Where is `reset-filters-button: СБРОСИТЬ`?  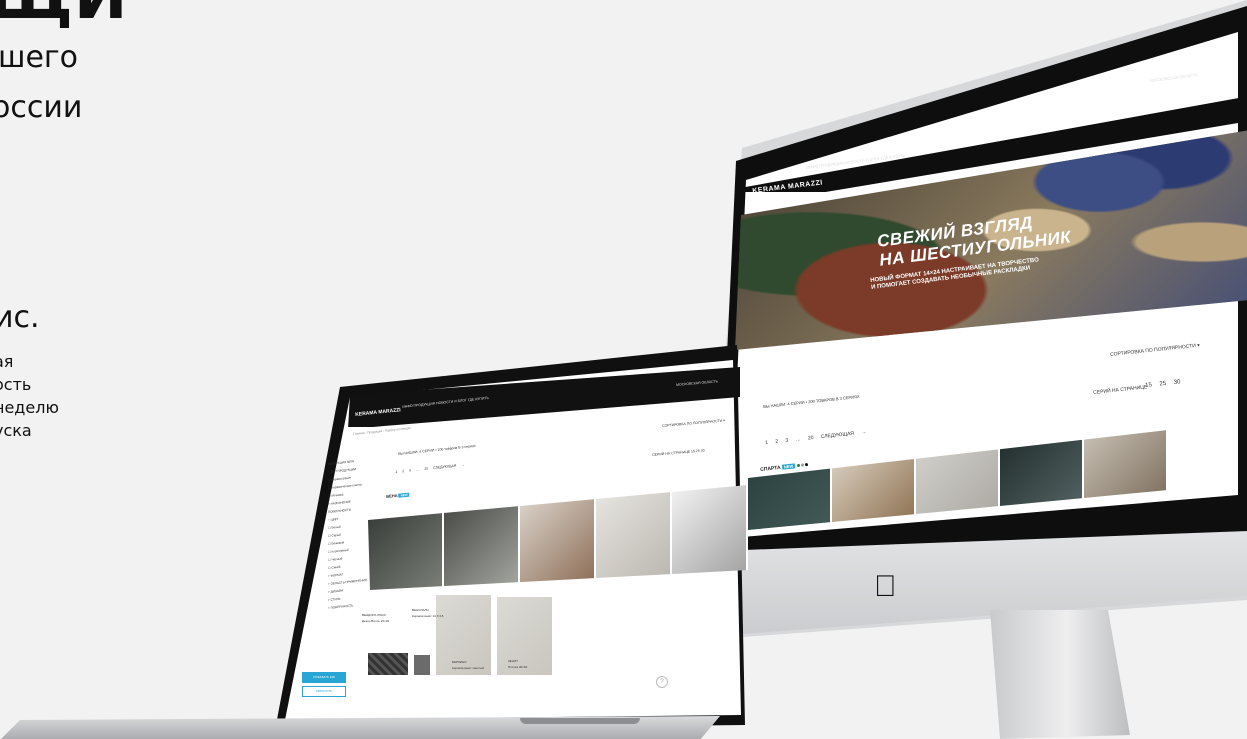
reset-filters-button: СБРОСИТЬ is located at coordinates (324, 691).